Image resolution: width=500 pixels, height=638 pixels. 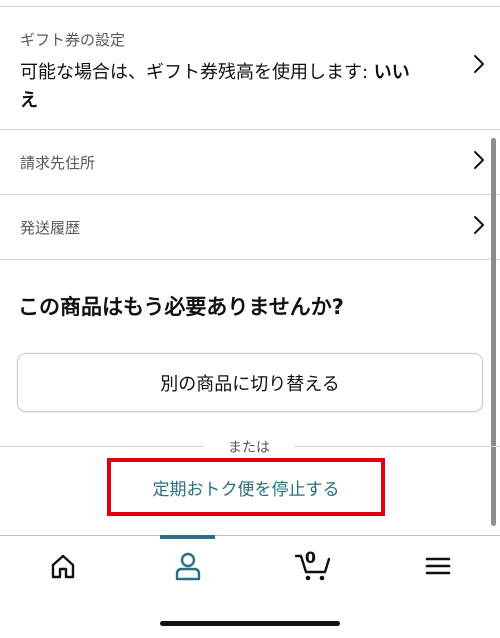 What do you see at coordinates (250, 623) in the screenshot?
I see `home-indicator` at bounding box center [250, 623].